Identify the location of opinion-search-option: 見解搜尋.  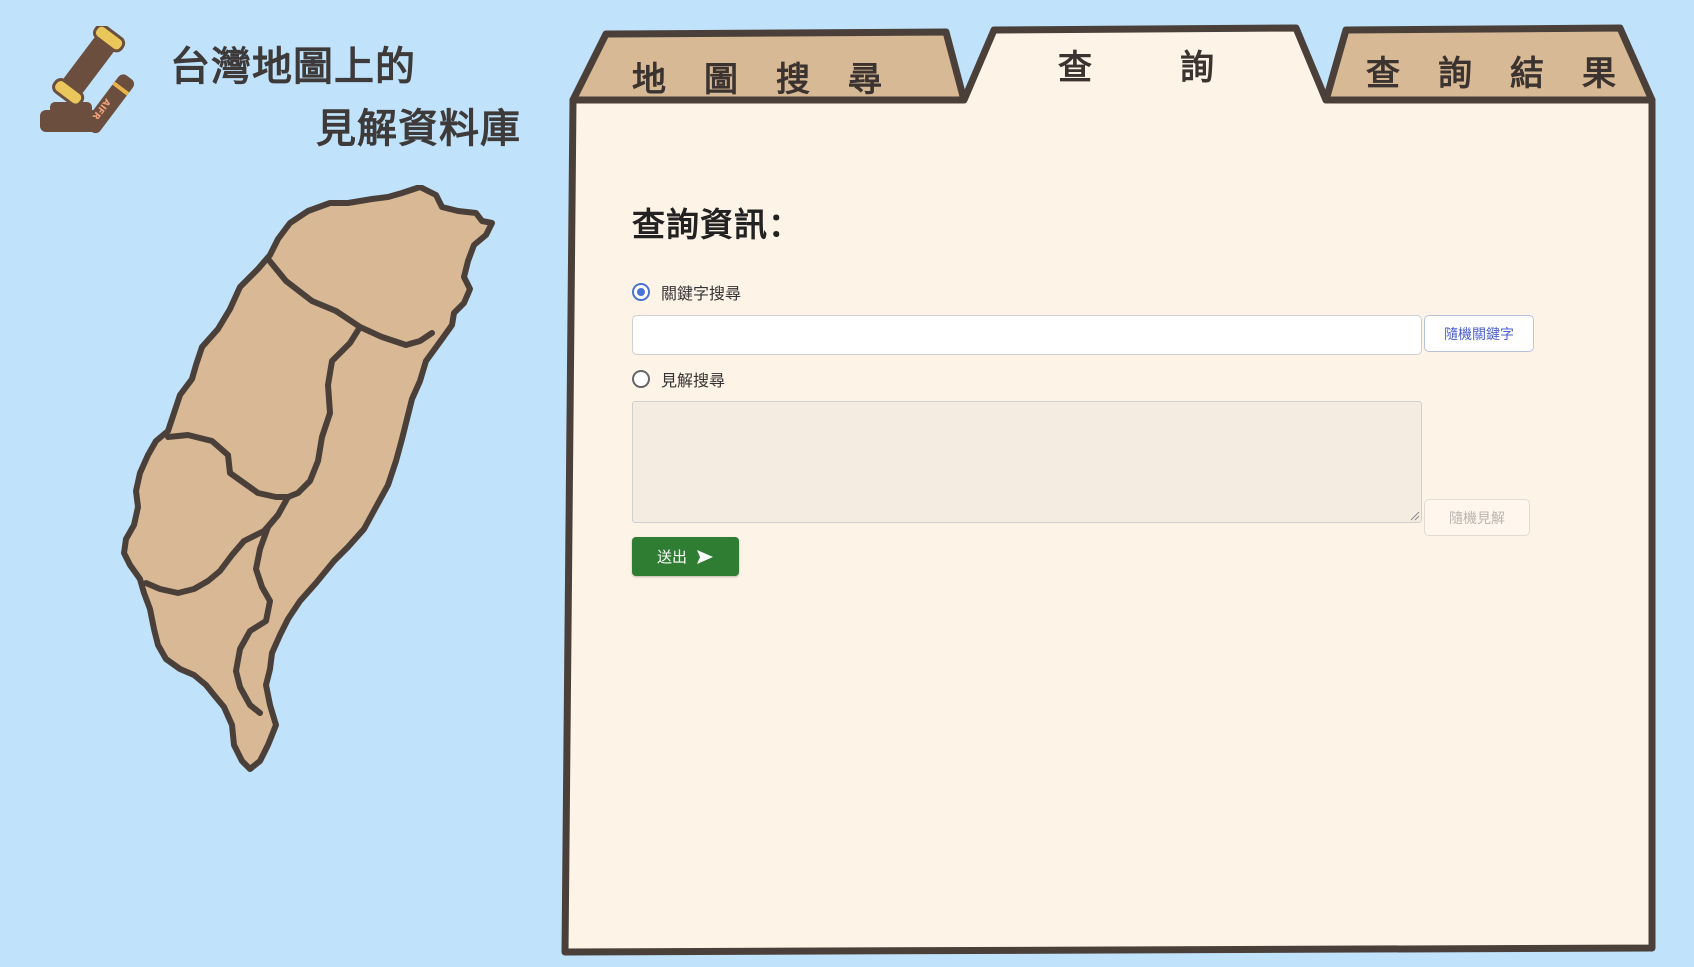
(678, 379).